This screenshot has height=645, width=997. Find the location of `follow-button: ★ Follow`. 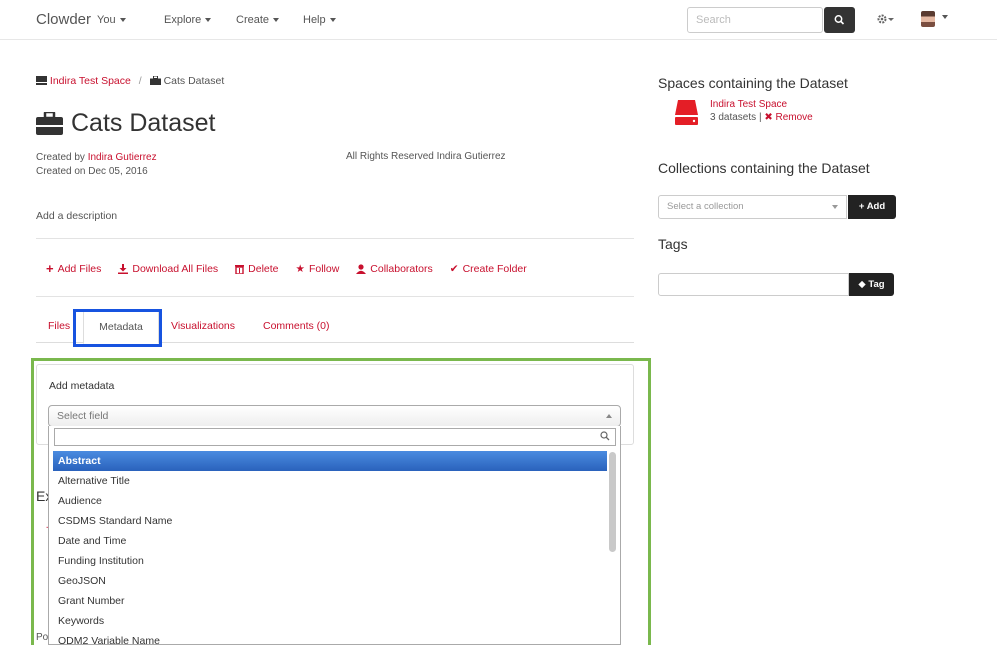

follow-button: ★ Follow is located at coordinates (318, 268).